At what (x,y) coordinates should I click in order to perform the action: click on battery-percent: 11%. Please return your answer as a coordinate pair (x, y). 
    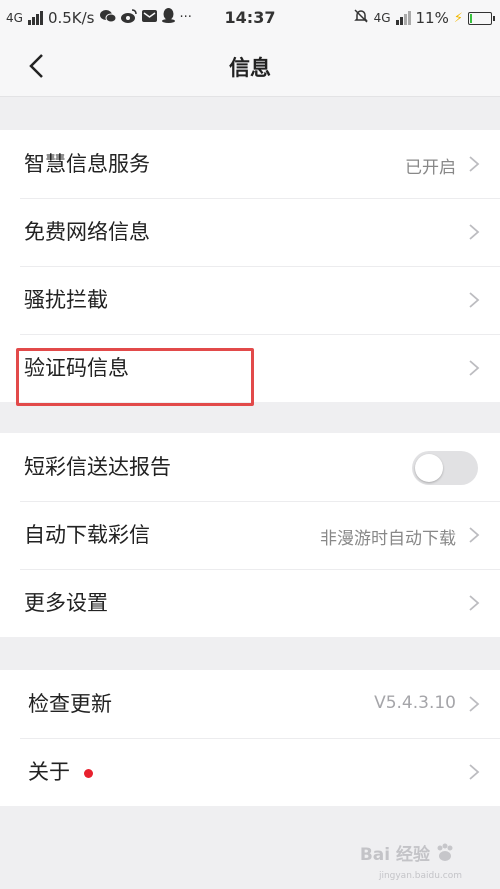
    Looking at the image, I should click on (432, 18).